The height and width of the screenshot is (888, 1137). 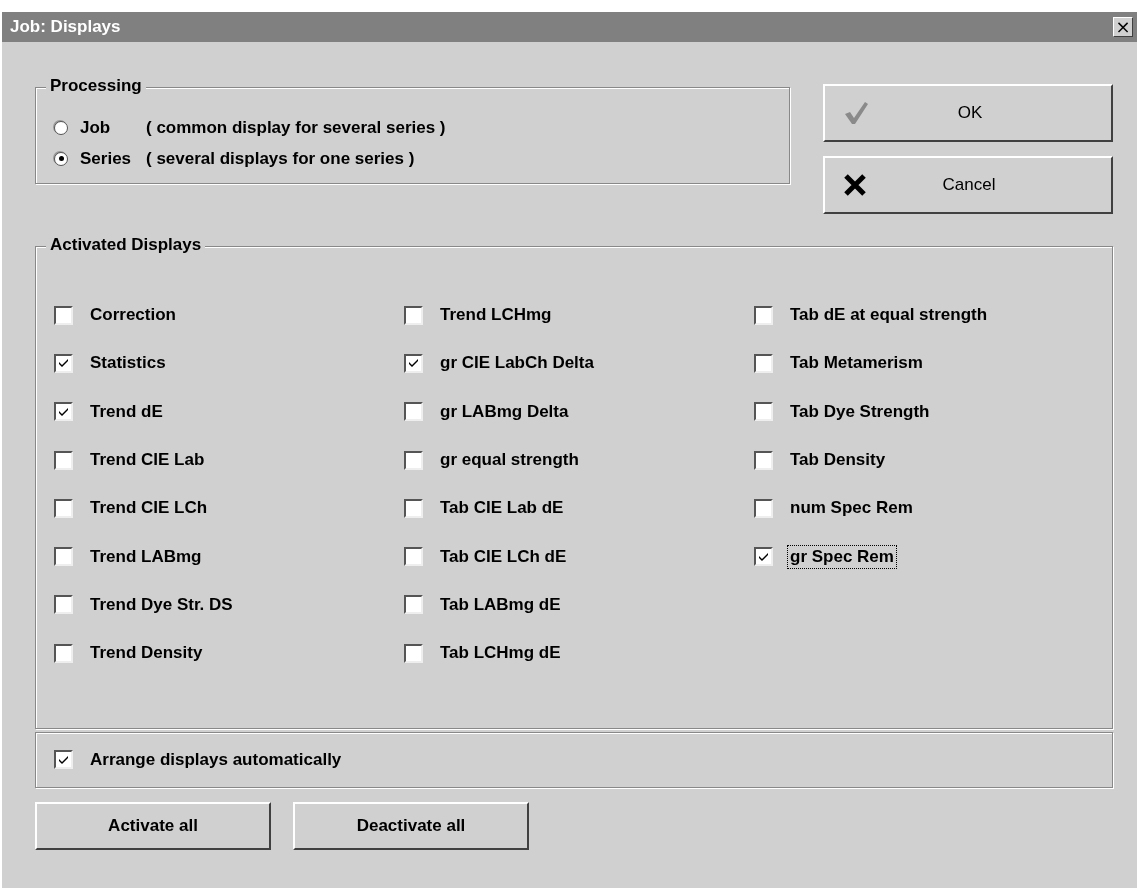 What do you see at coordinates (147, 460) in the screenshot?
I see `checkbox-label: Trend CIE Lab` at bounding box center [147, 460].